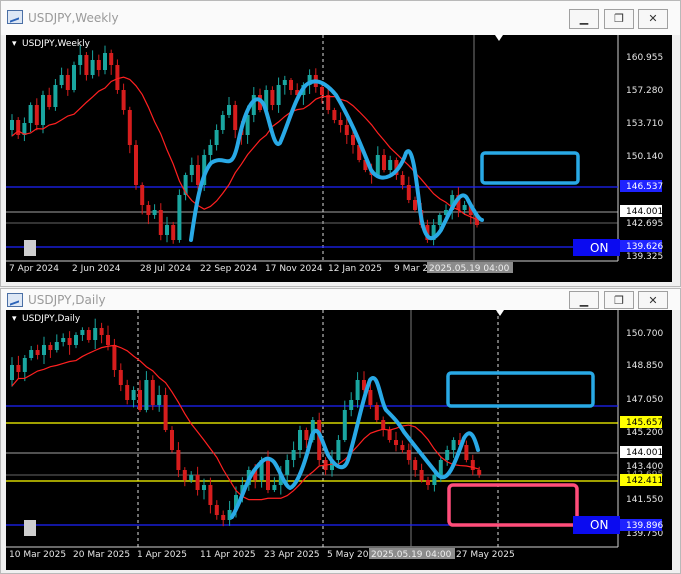  I want to click on weekly-price-label: 139.325, so click(644, 257).